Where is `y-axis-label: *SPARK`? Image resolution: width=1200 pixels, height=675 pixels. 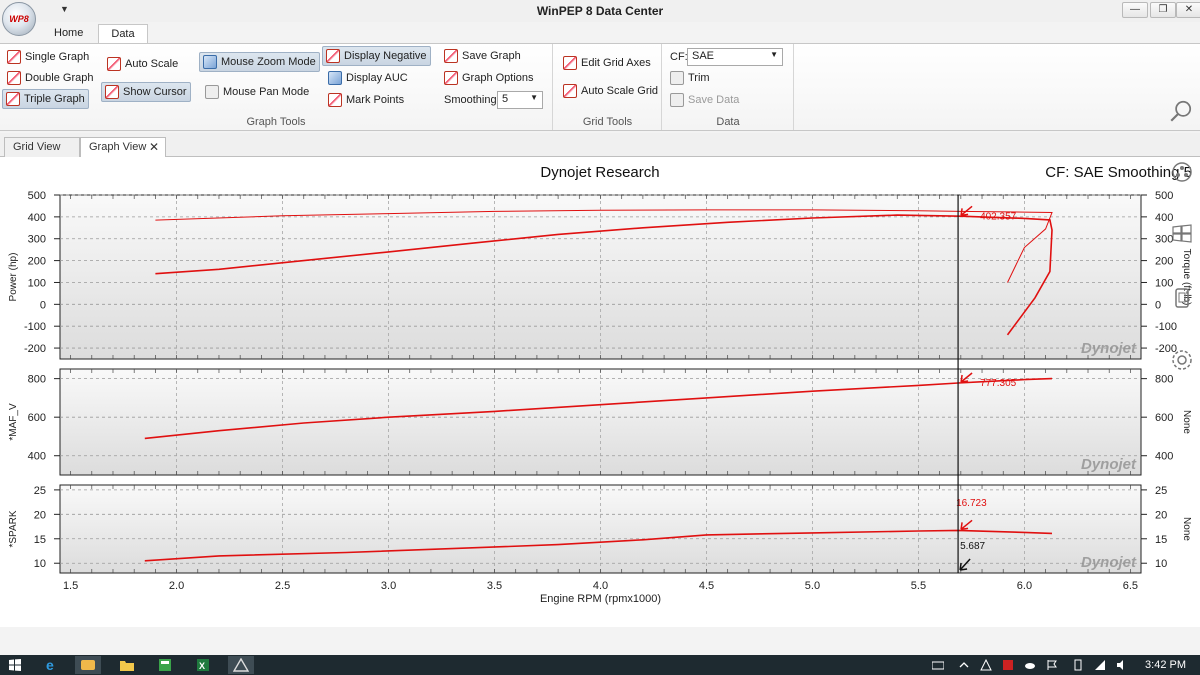 y-axis-label: *SPARK is located at coordinates (13, 528).